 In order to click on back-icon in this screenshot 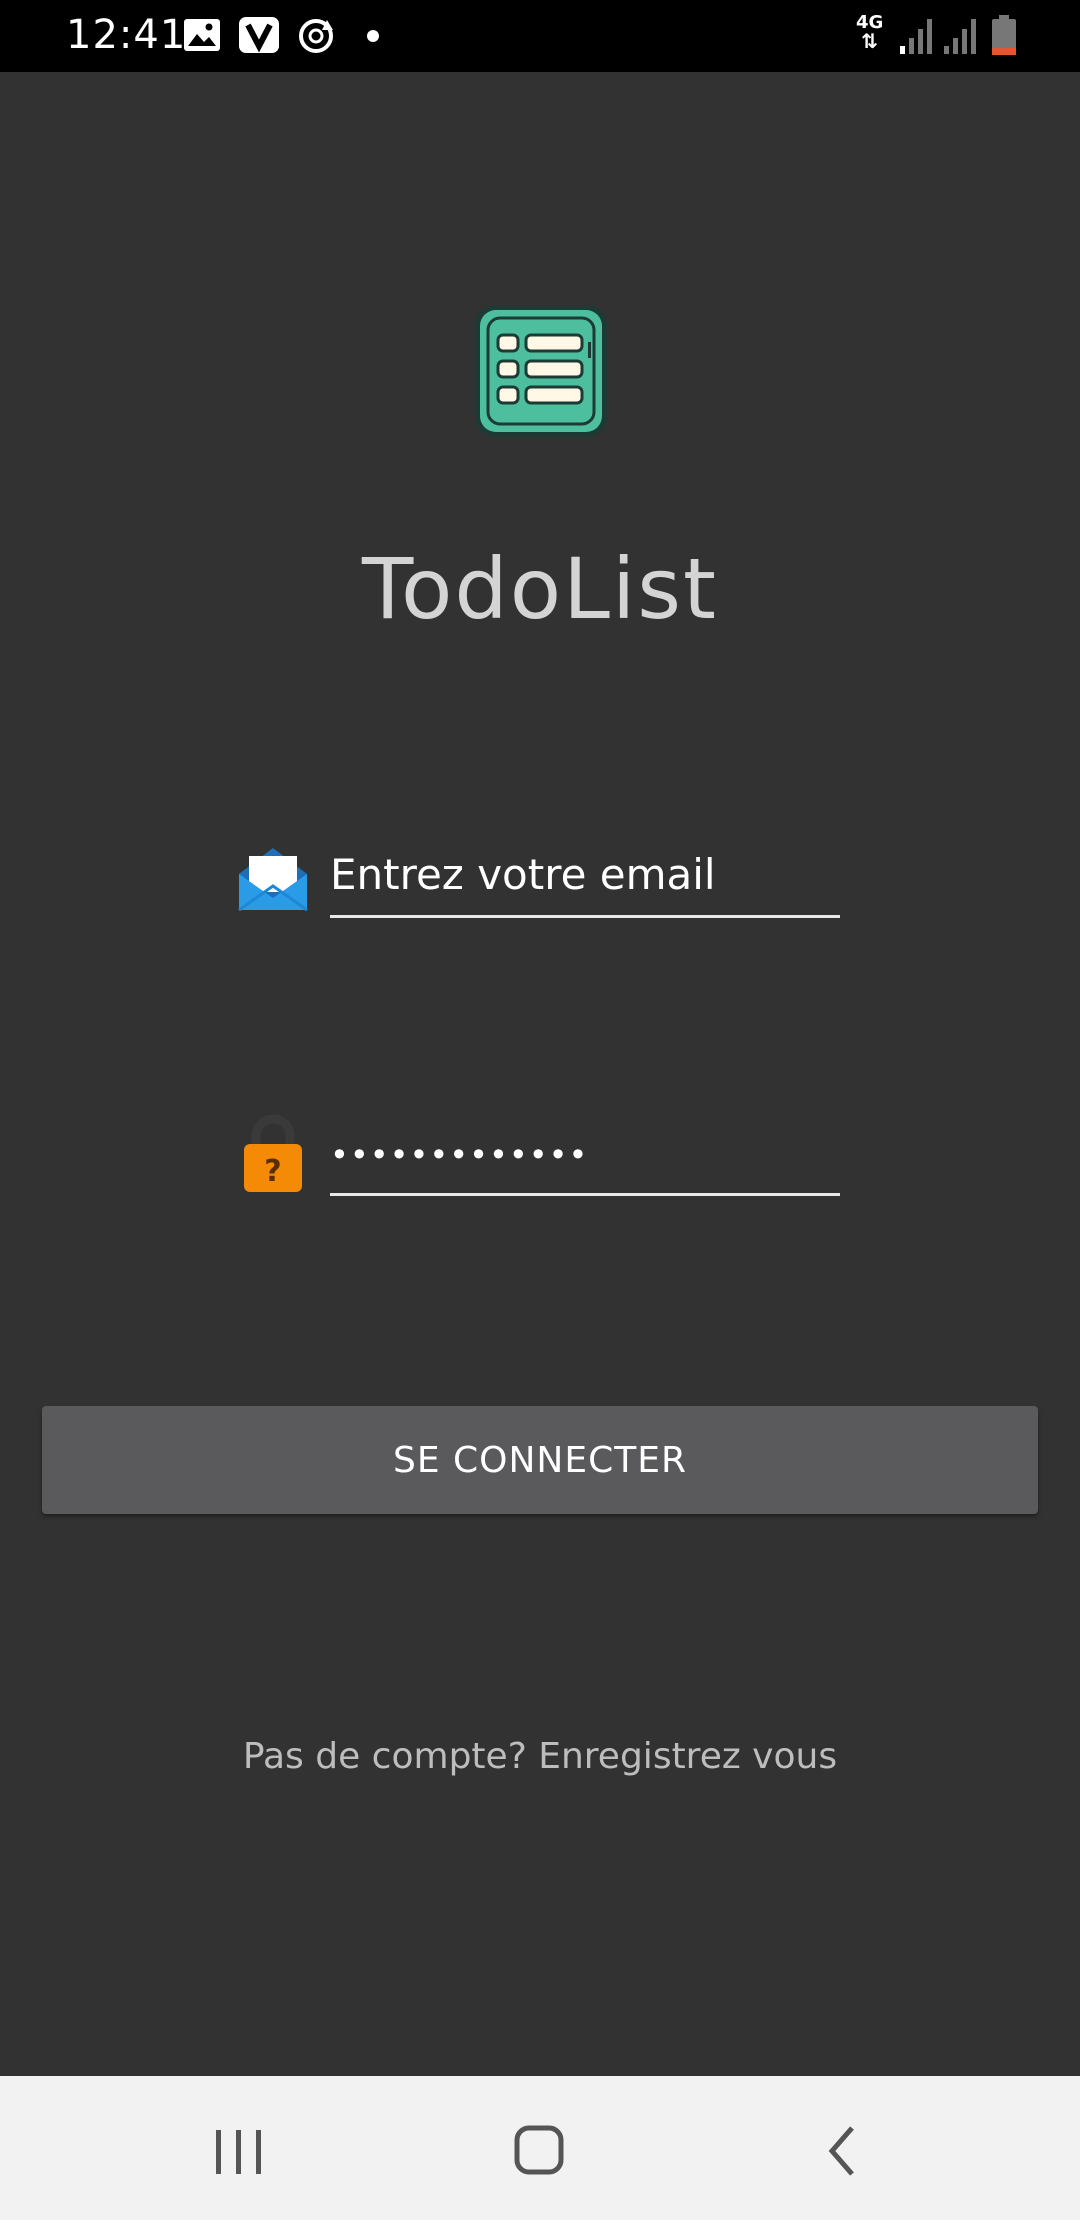, I will do `click(842, 2151)`.